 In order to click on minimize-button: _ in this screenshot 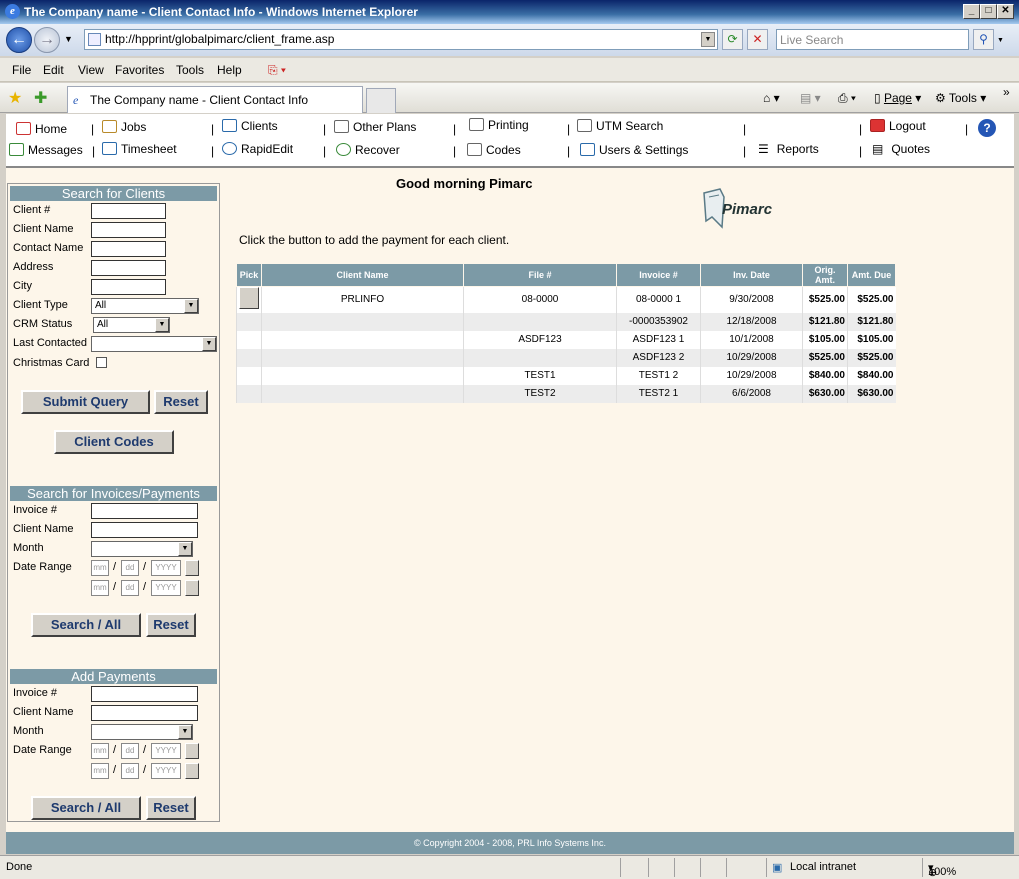, I will do `click(971, 11)`.